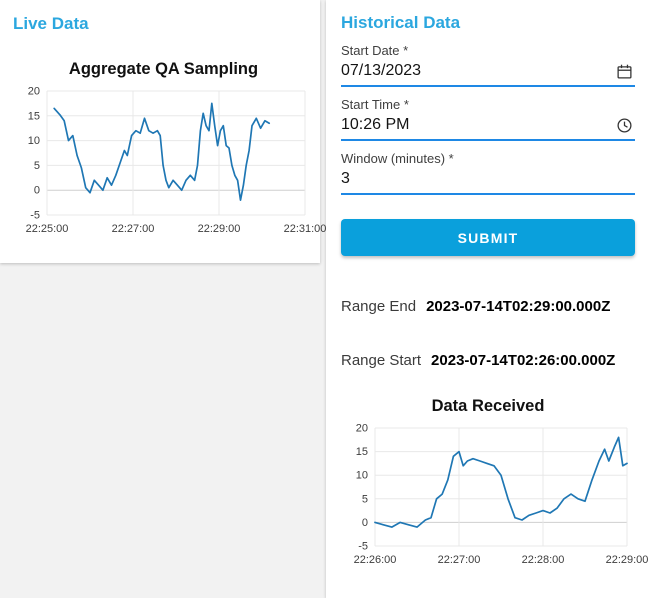 The height and width of the screenshot is (598, 650). I want to click on live-chart-title: Aggregate QA Sampling, so click(163, 69).